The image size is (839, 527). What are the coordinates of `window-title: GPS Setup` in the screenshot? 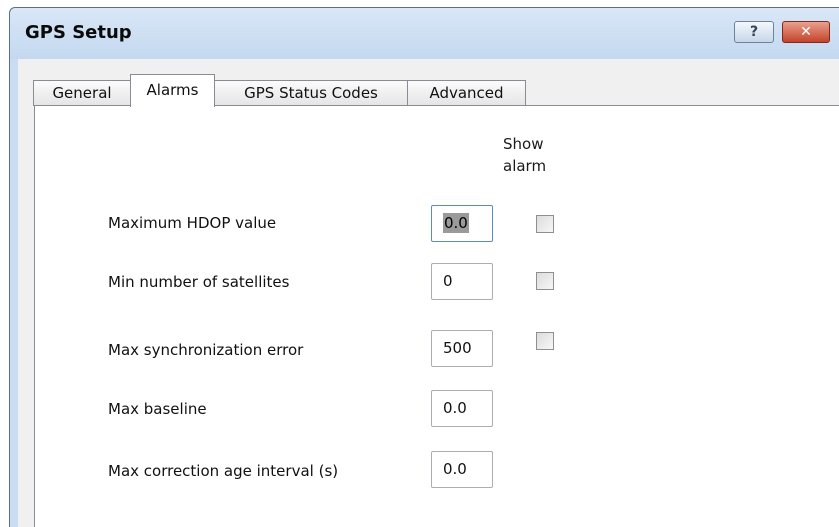 It's located at (78, 32).